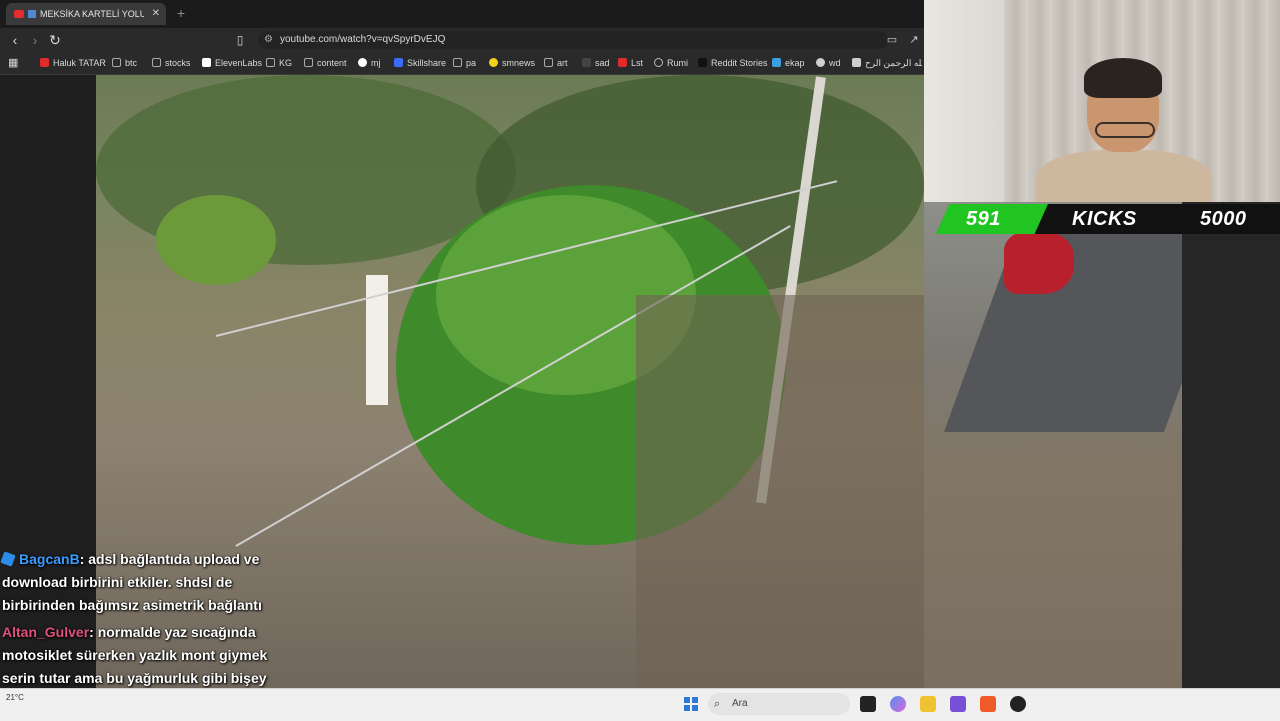 The width and height of the screenshot is (1280, 721). Describe the element at coordinates (156, 14) in the screenshot. I see `tab-close-icon: ✕` at that location.